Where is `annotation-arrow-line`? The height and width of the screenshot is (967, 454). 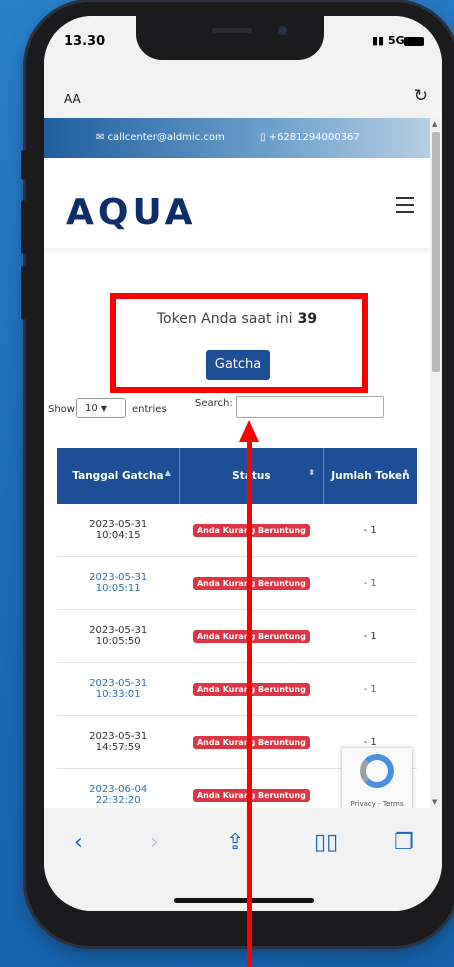
annotation-arrow-line is located at coordinates (249, 702).